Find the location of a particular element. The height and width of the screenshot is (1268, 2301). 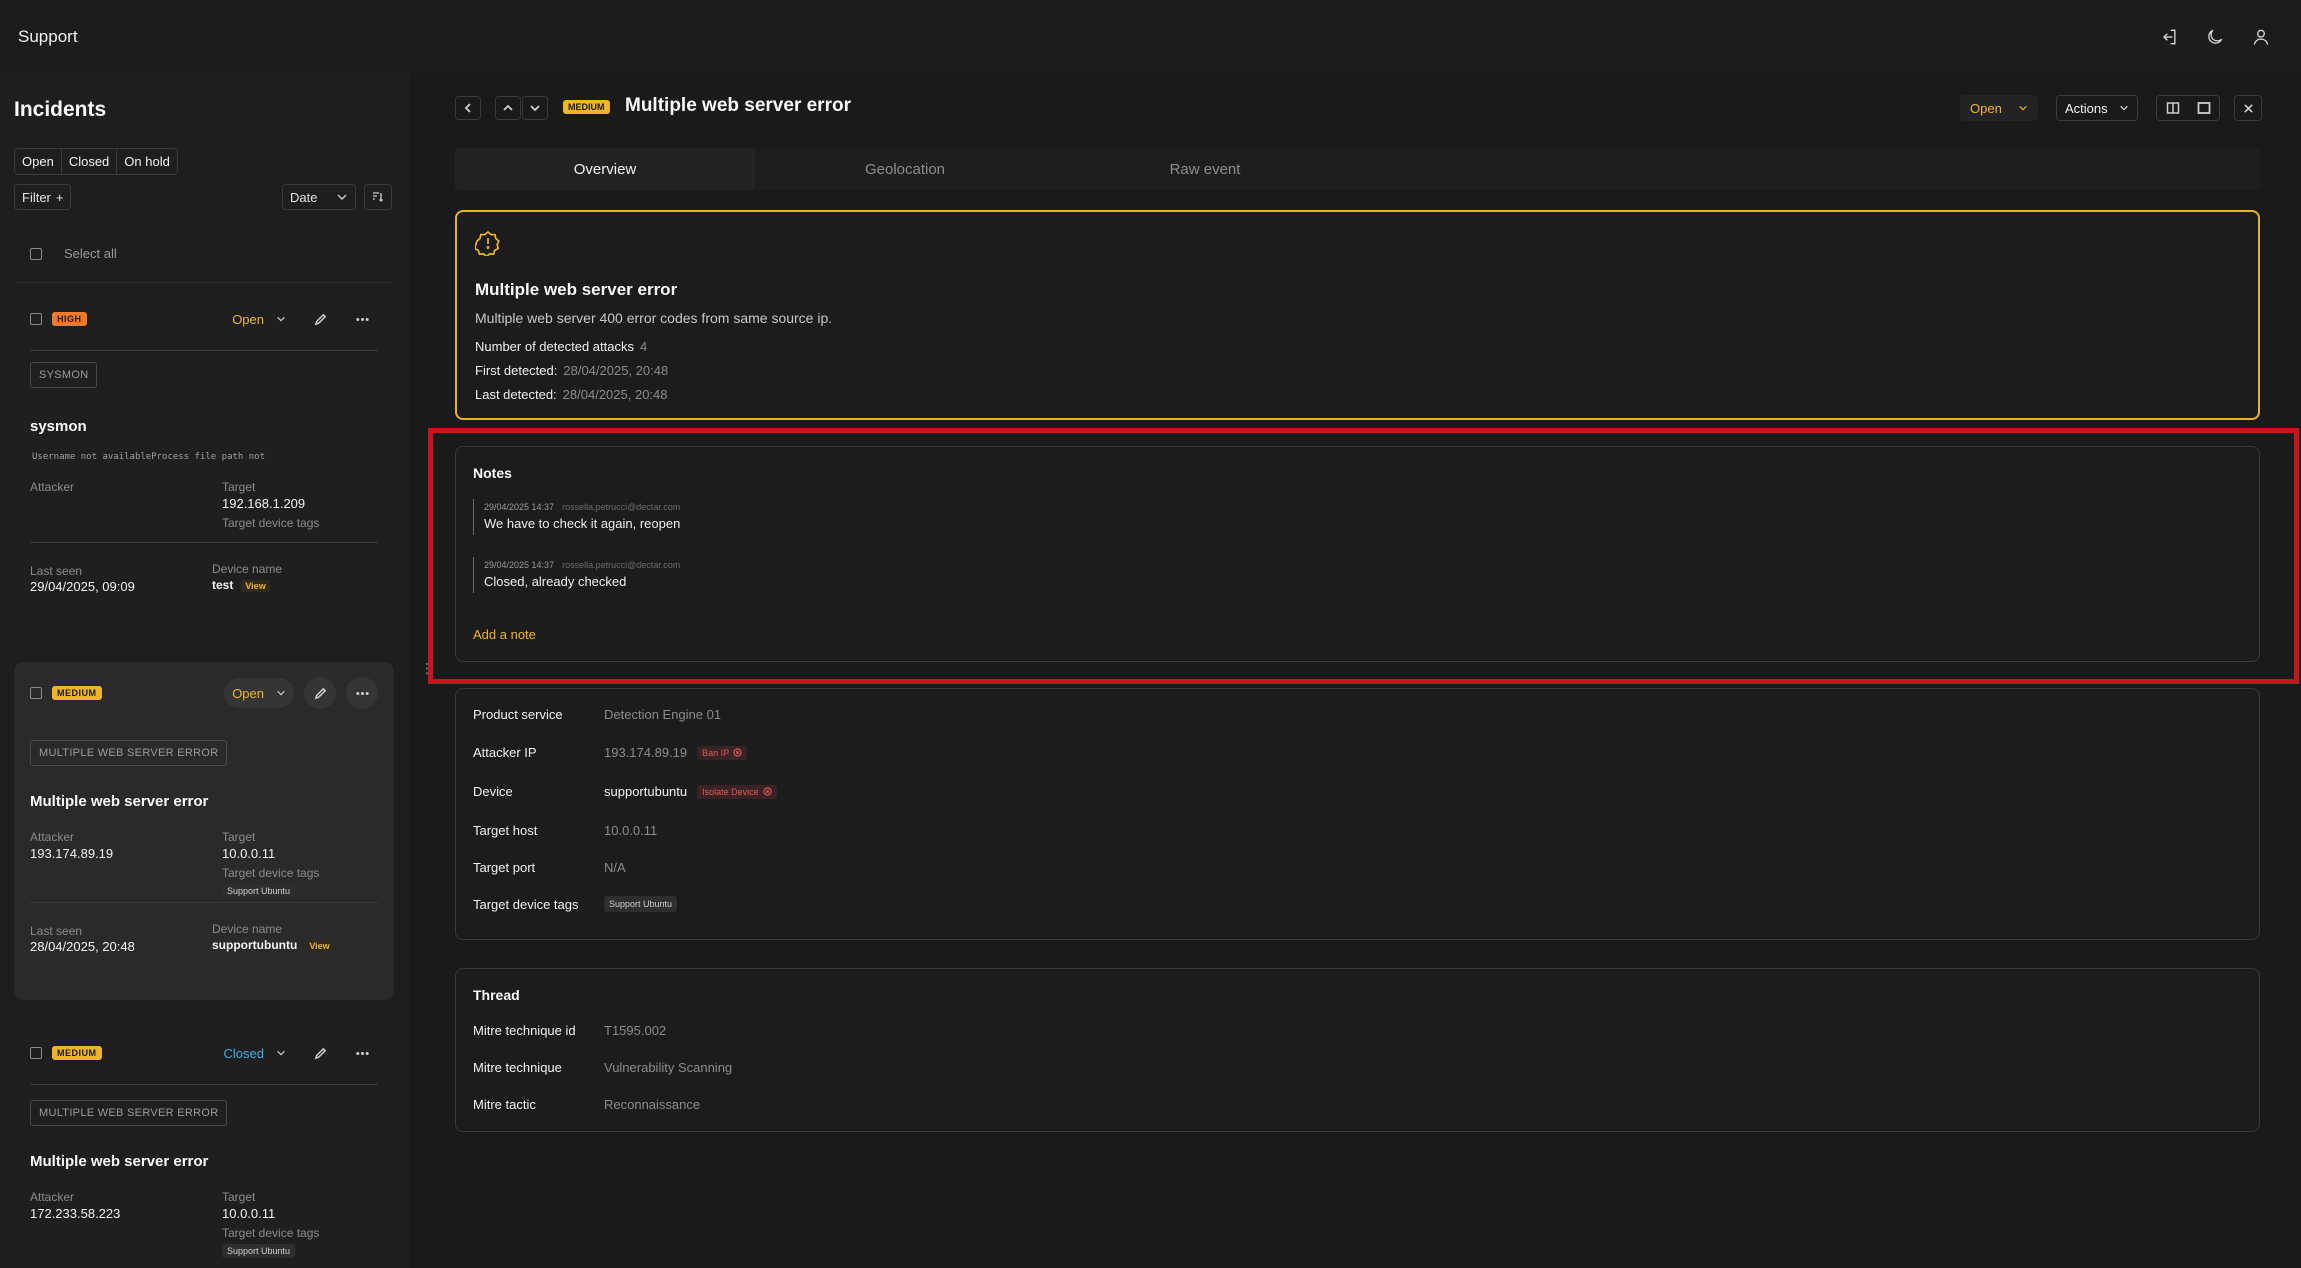

tab-overview: Overview is located at coordinates (605, 169).